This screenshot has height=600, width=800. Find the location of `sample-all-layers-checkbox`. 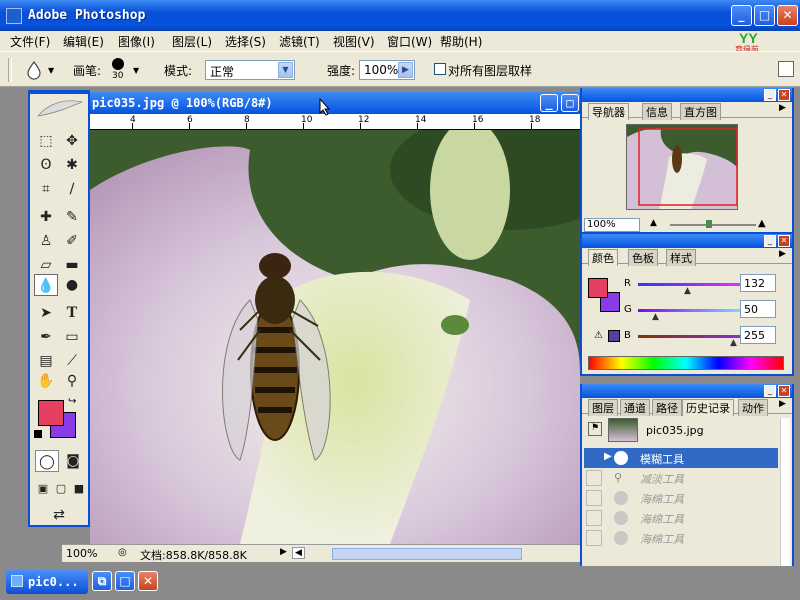

sample-all-layers-checkbox is located at coordinates (440, 69).